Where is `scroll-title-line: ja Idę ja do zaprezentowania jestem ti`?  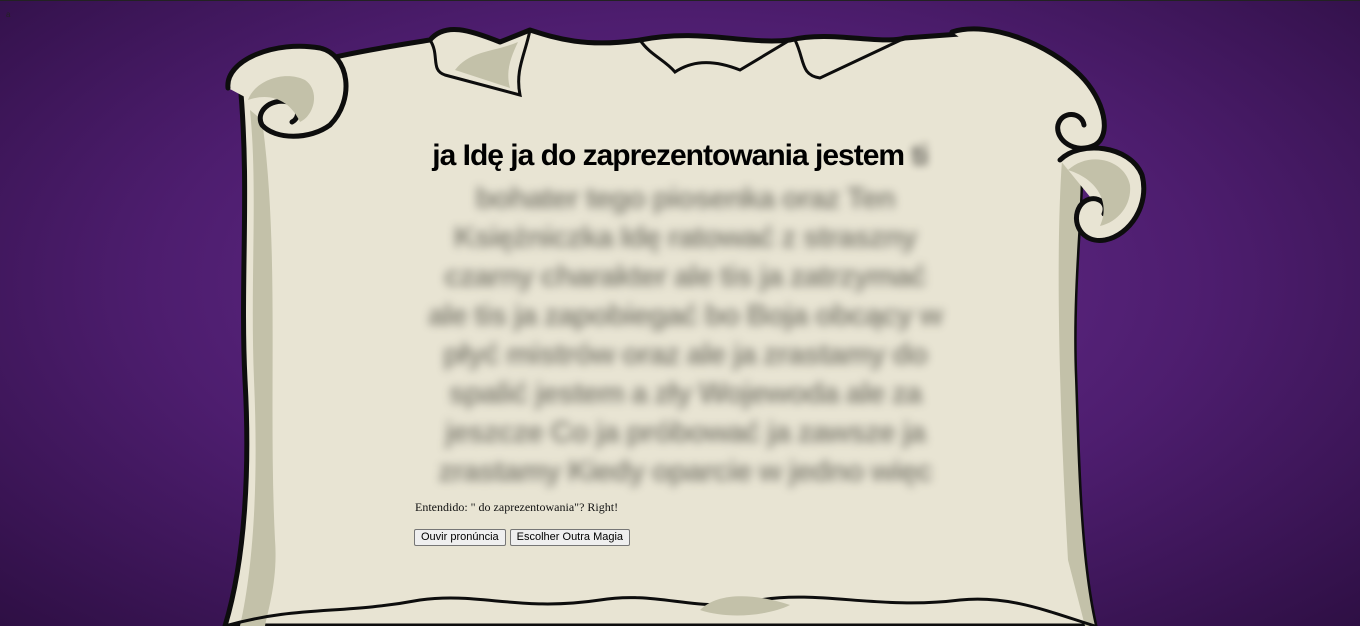
scroll-title-line: ja Idę ja do zaprezentowania jestem ti is located at coordinates (680, 156).